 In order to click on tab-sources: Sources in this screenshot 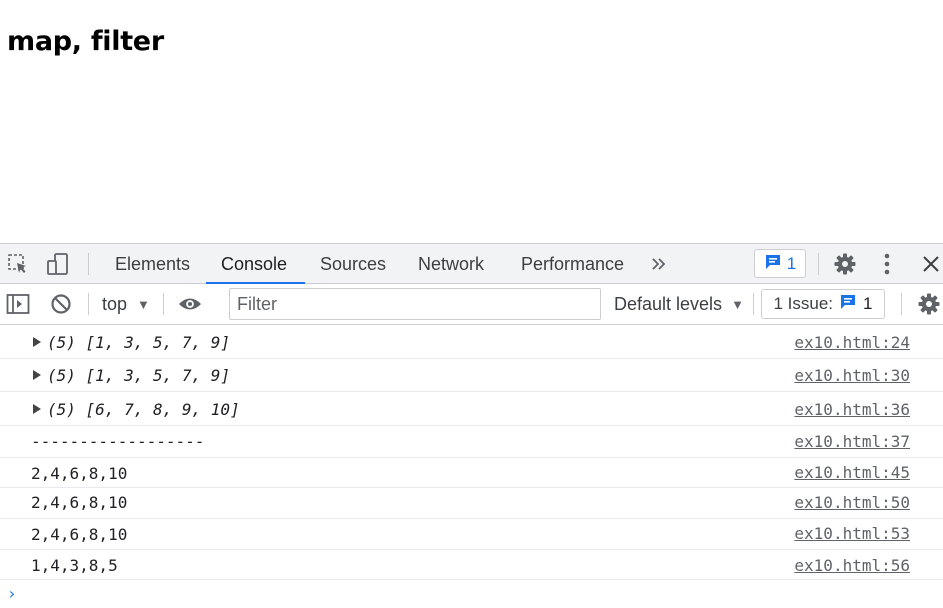, I will do `click(353, 264)`.